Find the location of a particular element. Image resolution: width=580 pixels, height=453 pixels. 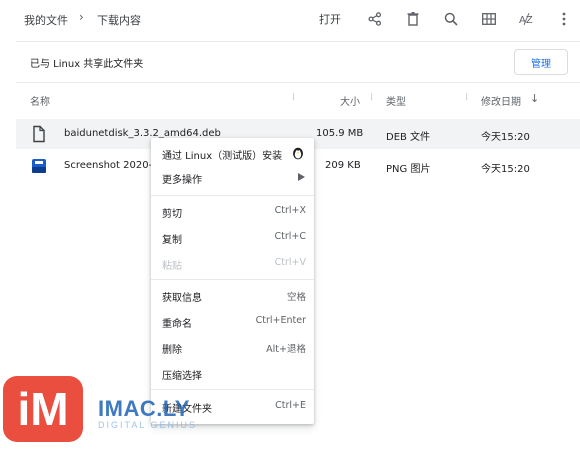

menu-item-shortcut: Ctrl+V is located at coordinates (290, 262).